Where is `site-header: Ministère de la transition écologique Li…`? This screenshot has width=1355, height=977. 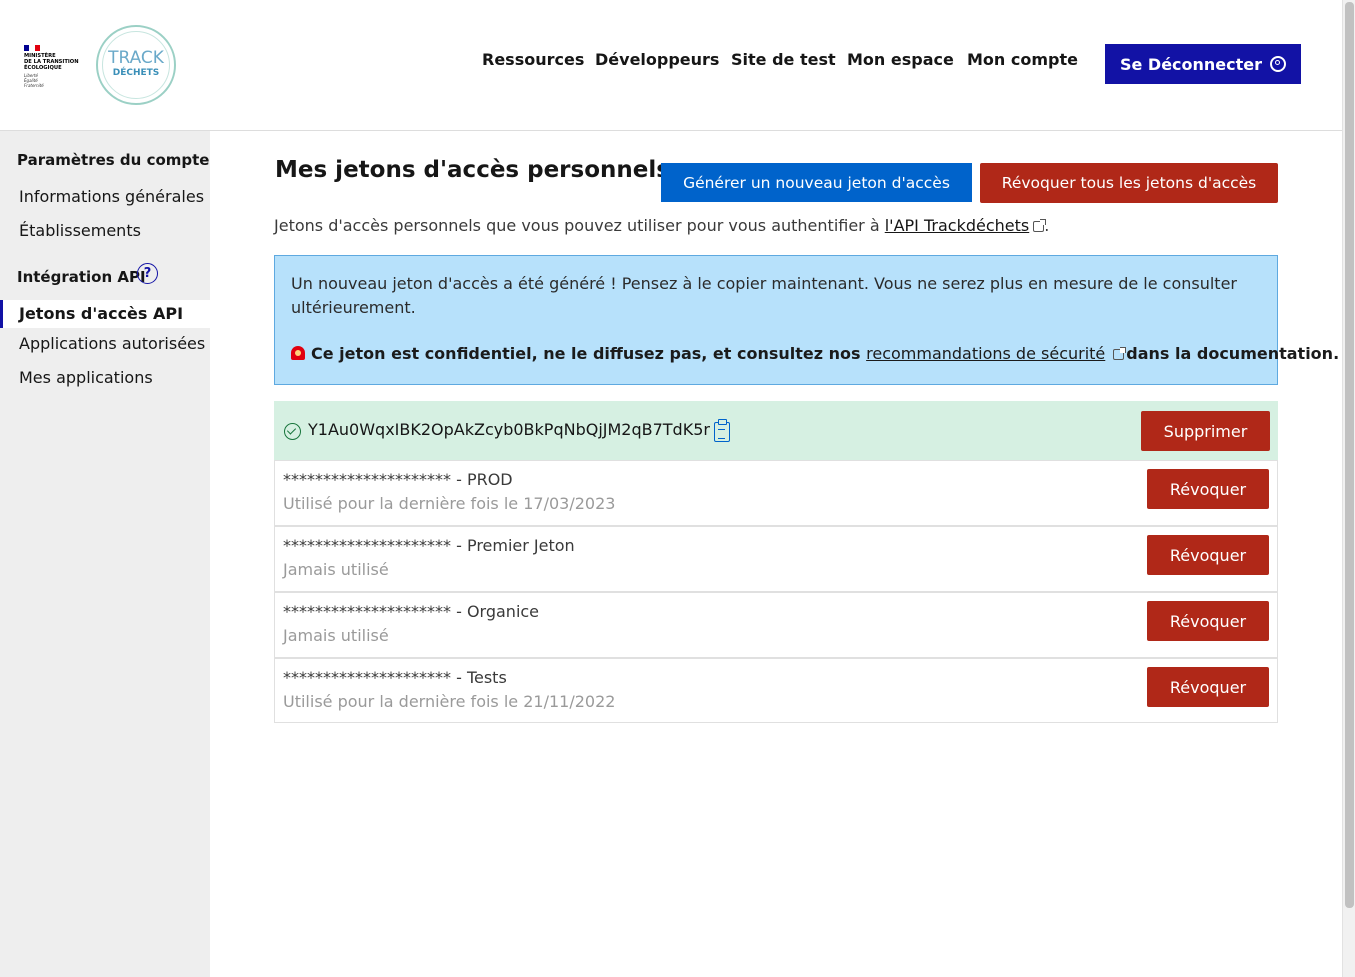
site-header: Ministère de la transition écologique Li… is located at coordinates (671, 65).